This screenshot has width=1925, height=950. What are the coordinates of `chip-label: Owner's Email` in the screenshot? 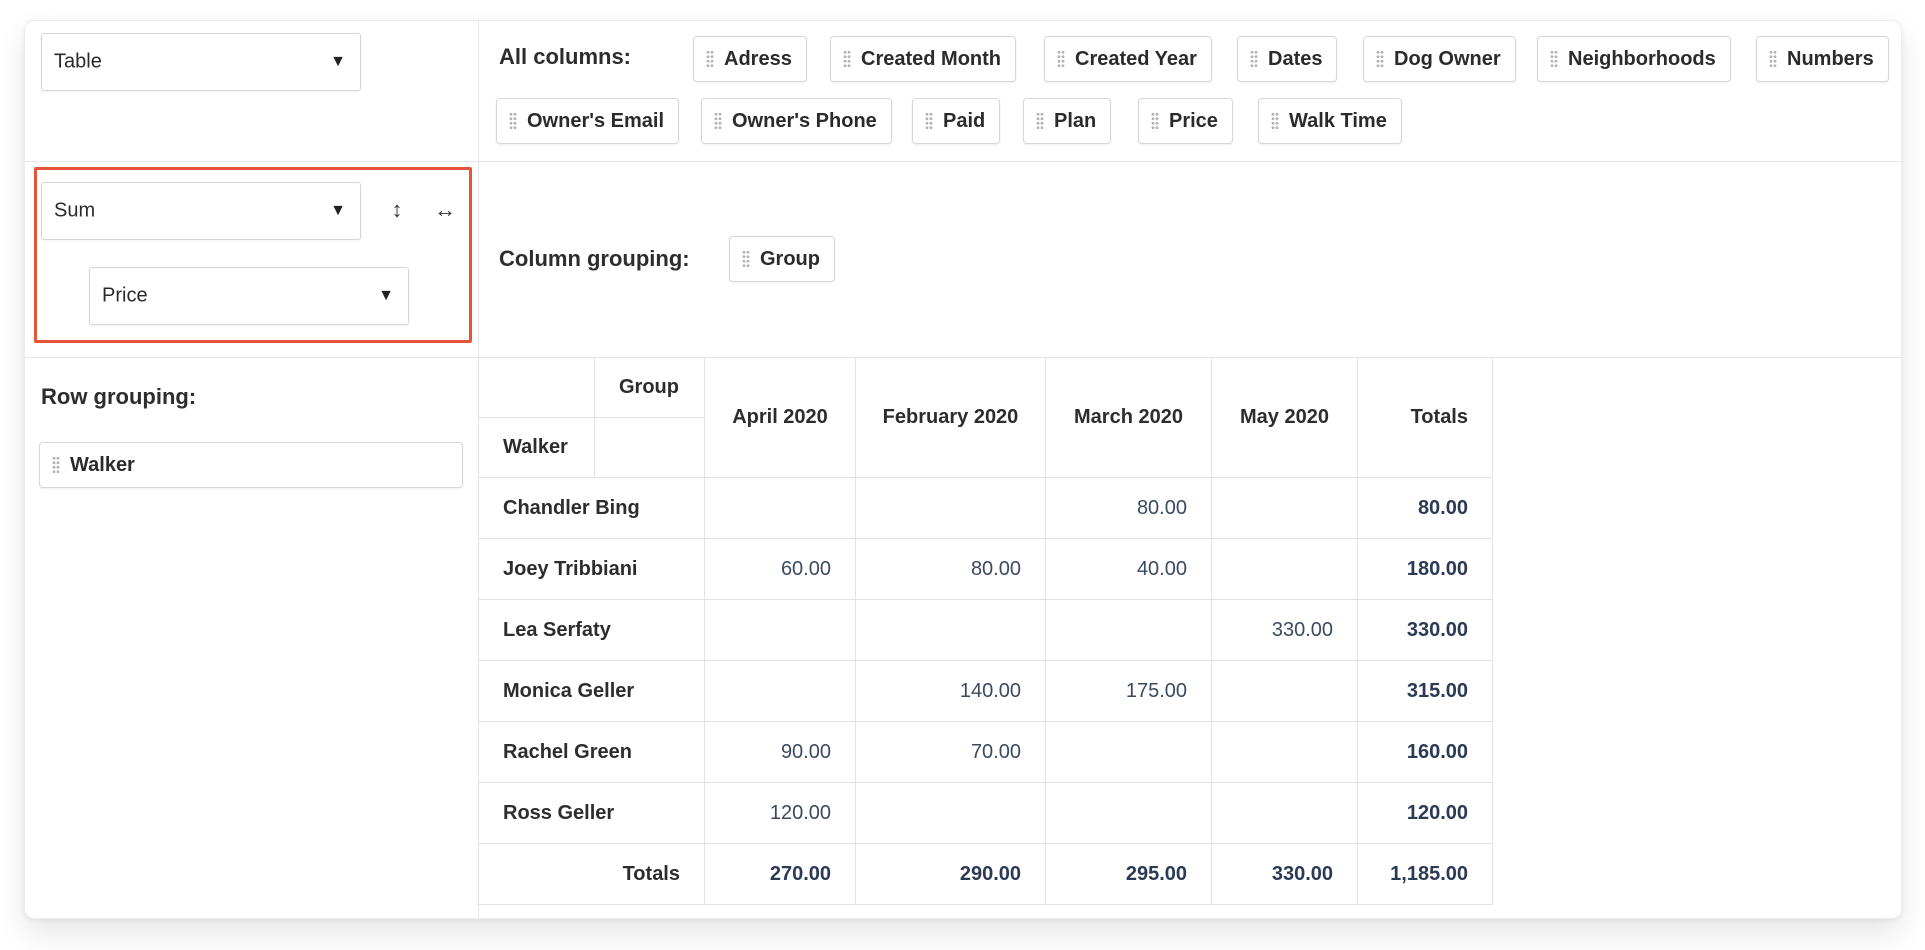 It's located at (596, 120).